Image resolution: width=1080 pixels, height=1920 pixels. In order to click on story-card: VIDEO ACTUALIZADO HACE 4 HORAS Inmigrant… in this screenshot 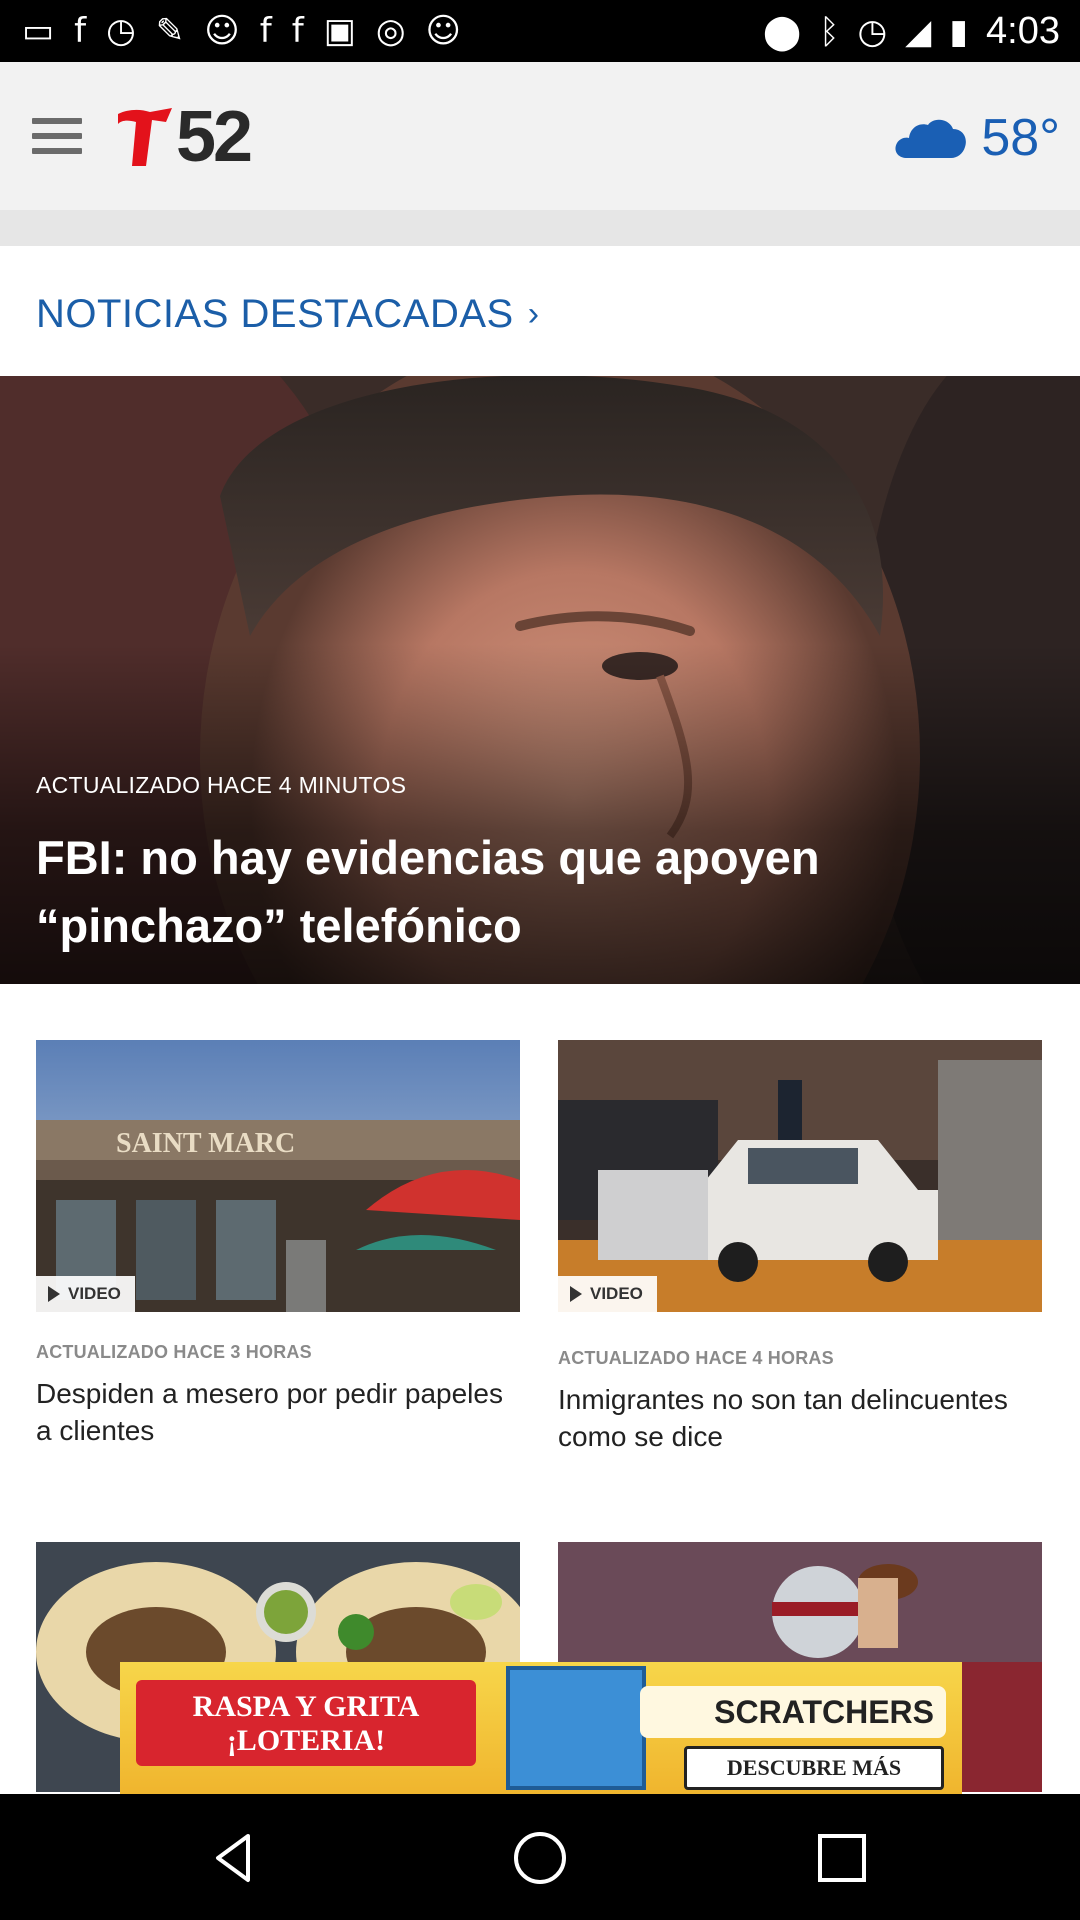, I will do `click(800, 1247)`.